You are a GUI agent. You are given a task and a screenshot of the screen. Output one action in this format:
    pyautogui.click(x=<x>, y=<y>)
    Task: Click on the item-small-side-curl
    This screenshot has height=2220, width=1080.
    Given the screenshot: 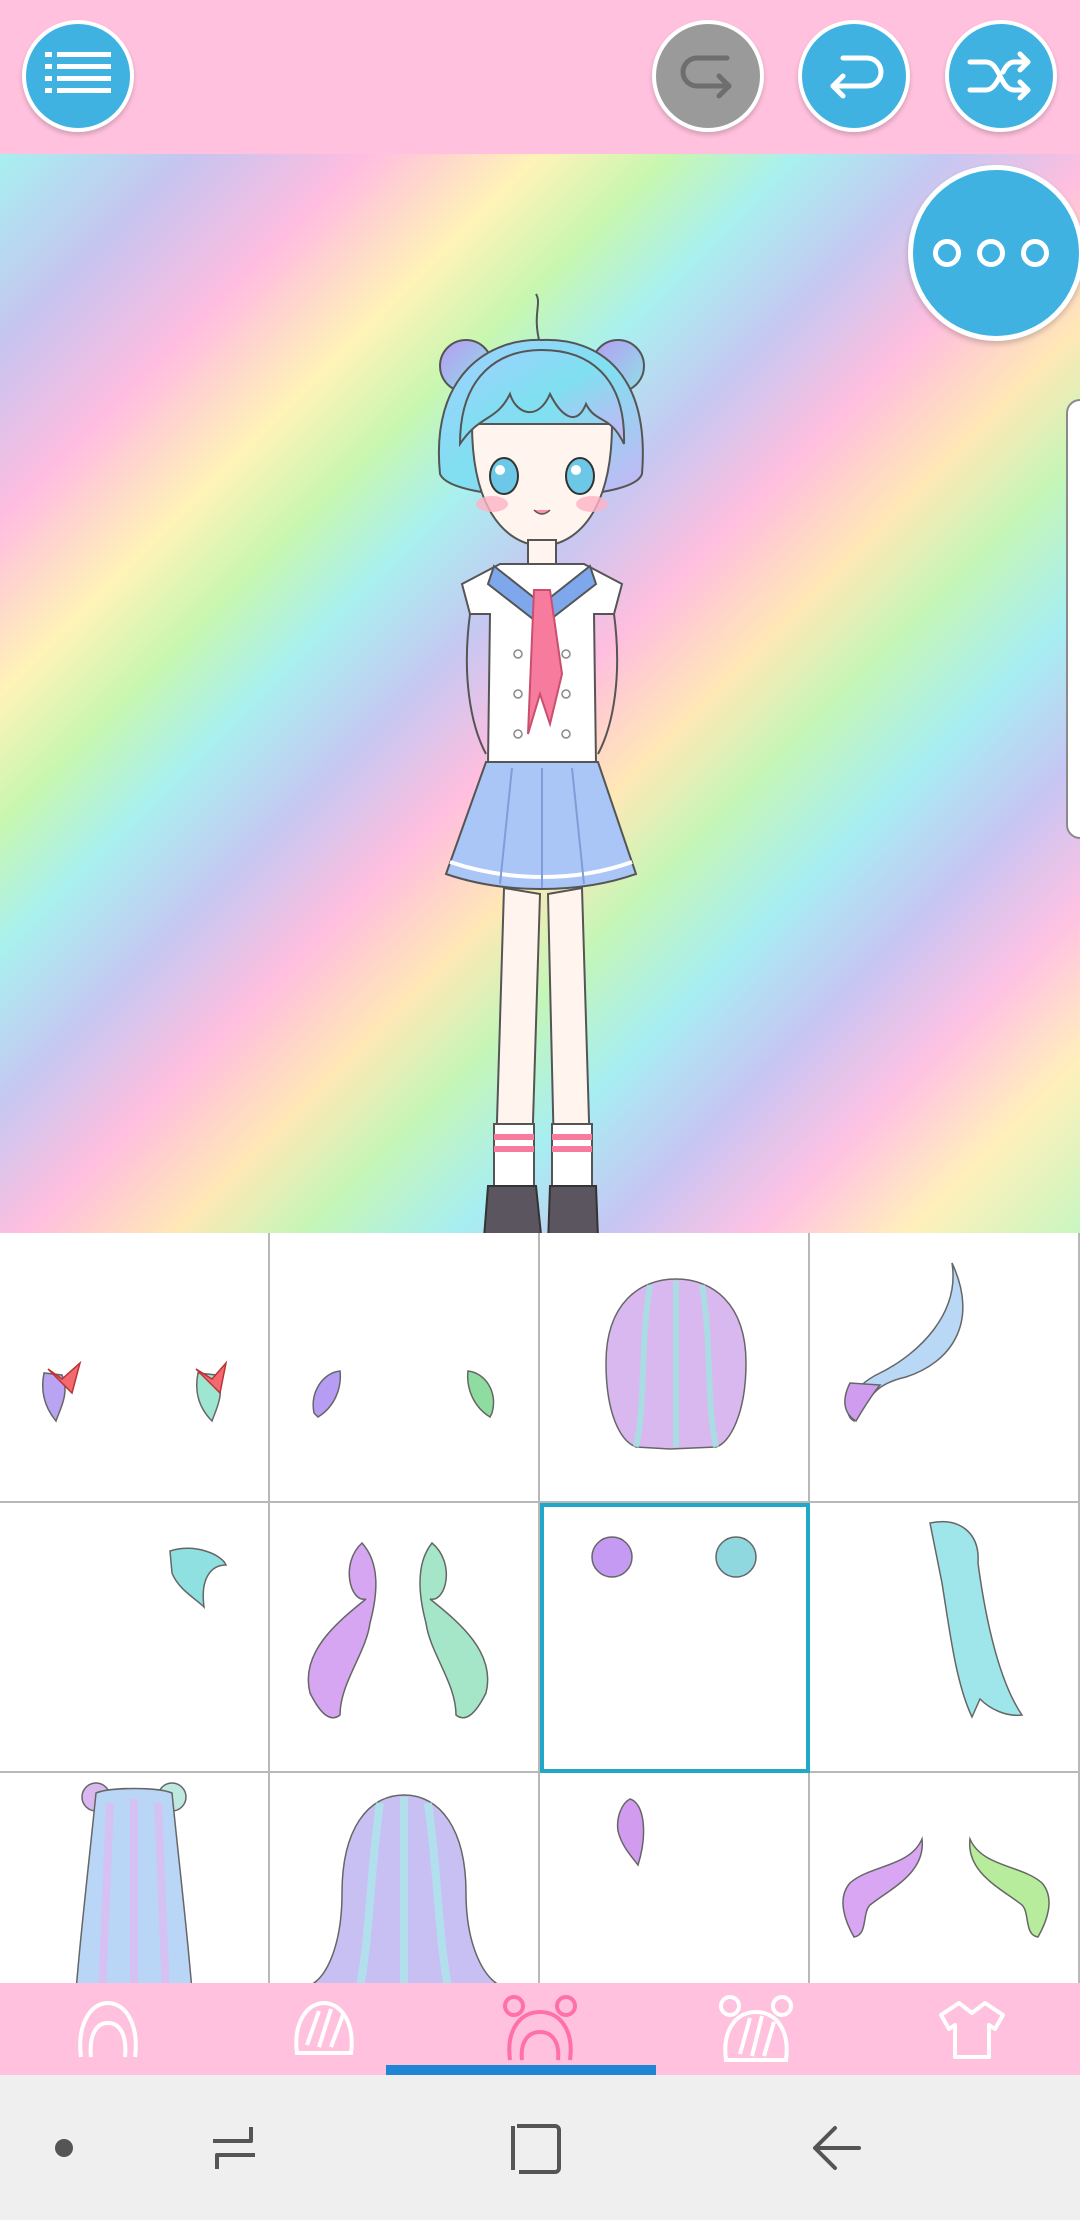 What is the action you would take?
    pyautogui.click(x=135, y=1638)
    